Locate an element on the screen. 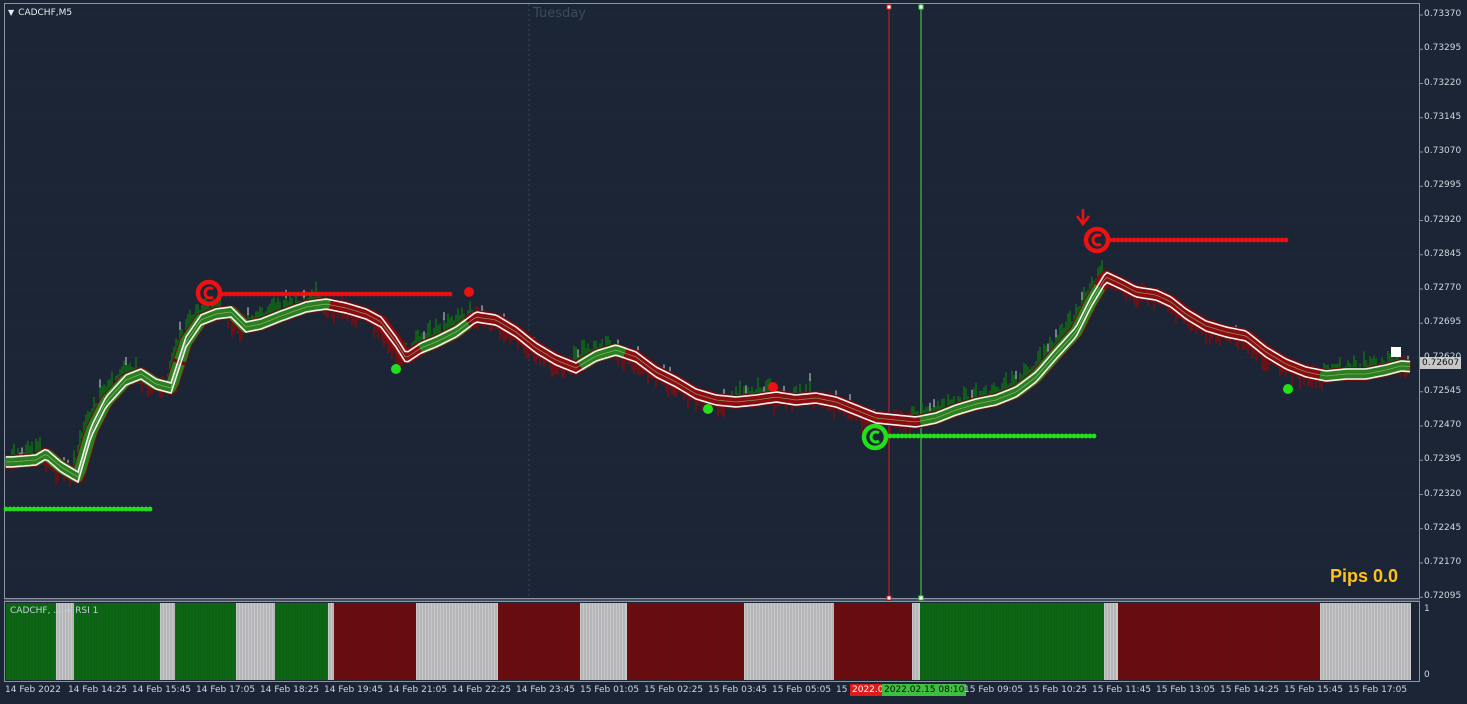 Image resolution: width=1467 pixels, height=704 pixels. price-label: 0.73145 is located at coordinates (1443, 116).